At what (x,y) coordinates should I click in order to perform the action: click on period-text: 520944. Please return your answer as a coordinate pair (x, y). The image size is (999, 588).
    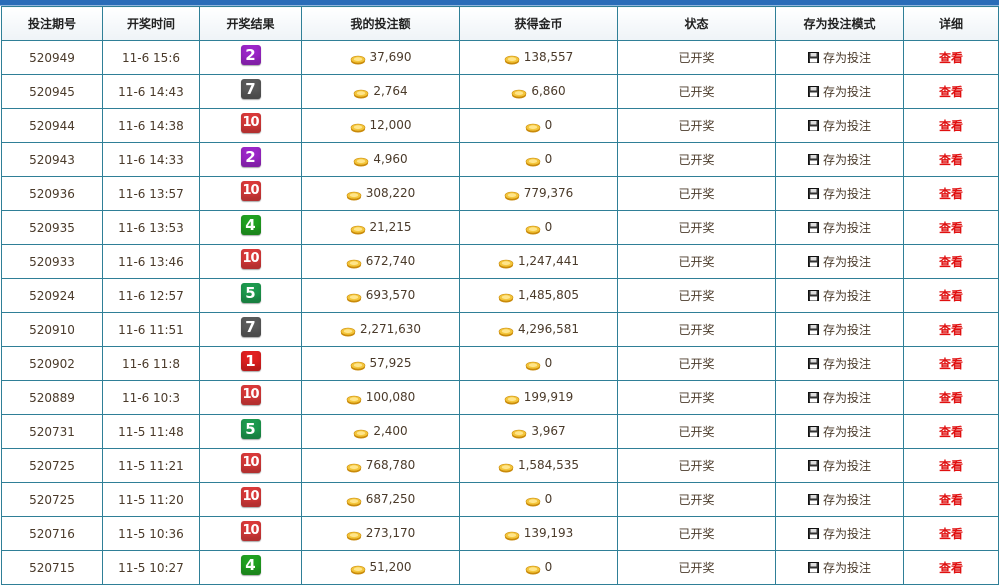
    Looking at the image, I should click on (52, 125).